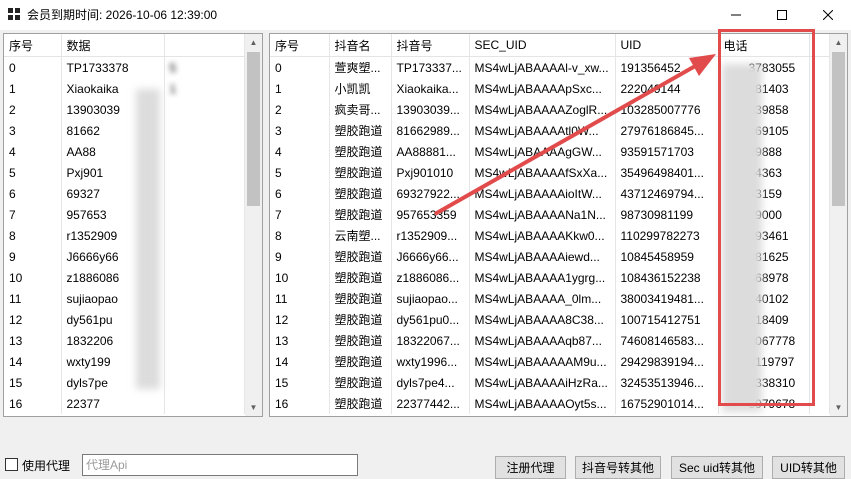  What do you see at coordinates (46, 466) in the screenshot?
I see `use-proxy-label: 使用代理` at bounding box center [46, 466].